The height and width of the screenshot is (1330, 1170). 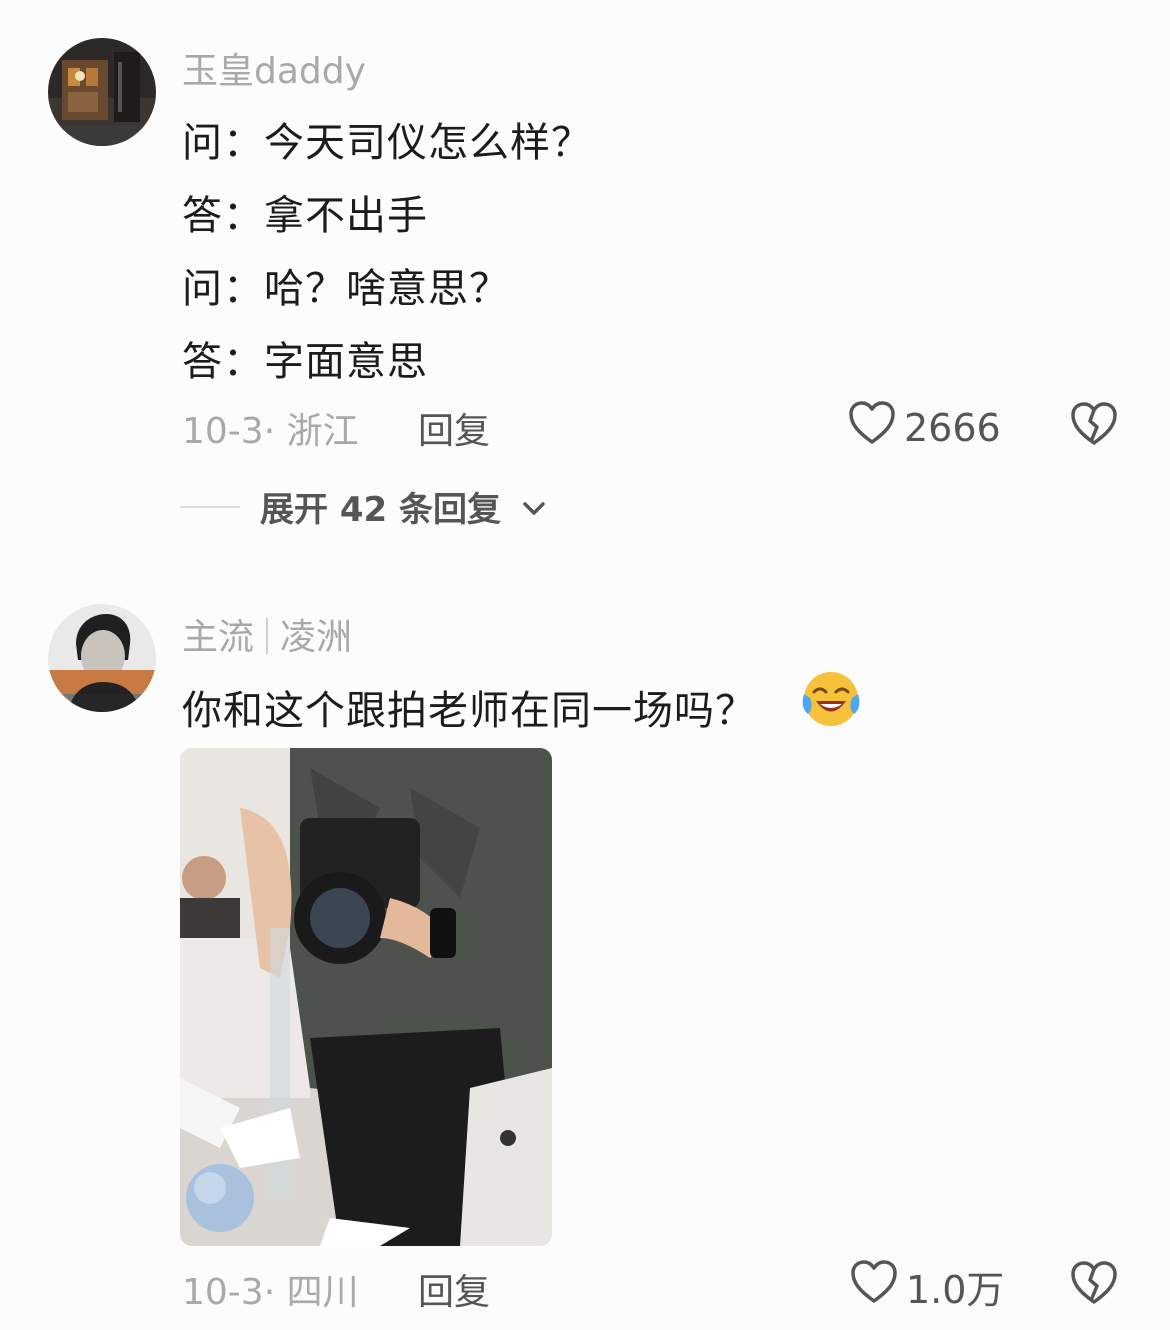 I want to click on like-count: 1.0万, so click(x=955, y=1290).